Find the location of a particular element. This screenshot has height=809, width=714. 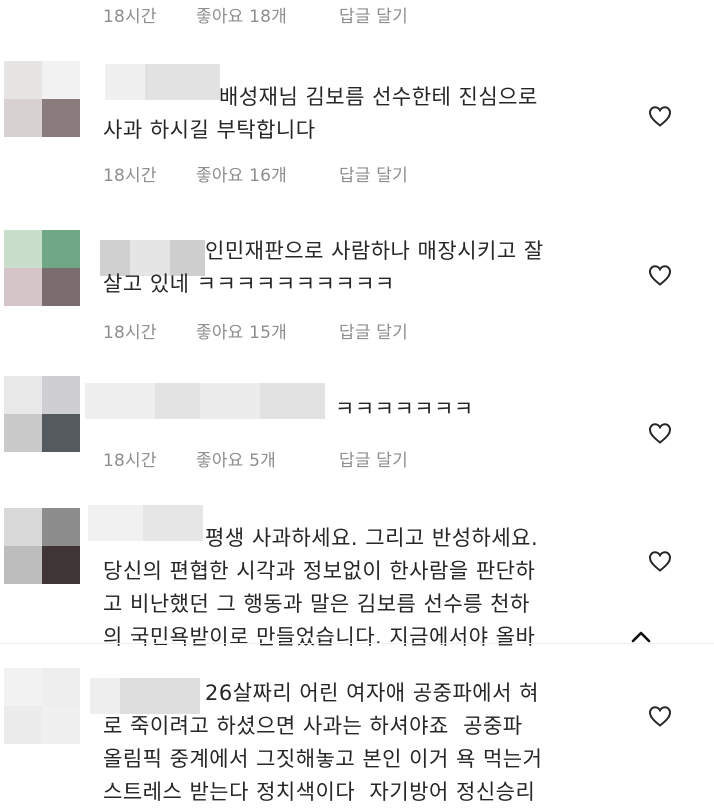

comment-line: 스트레스 받는다 정치색이다 자기방어 정신승리 is located at coordinates (319, 792).